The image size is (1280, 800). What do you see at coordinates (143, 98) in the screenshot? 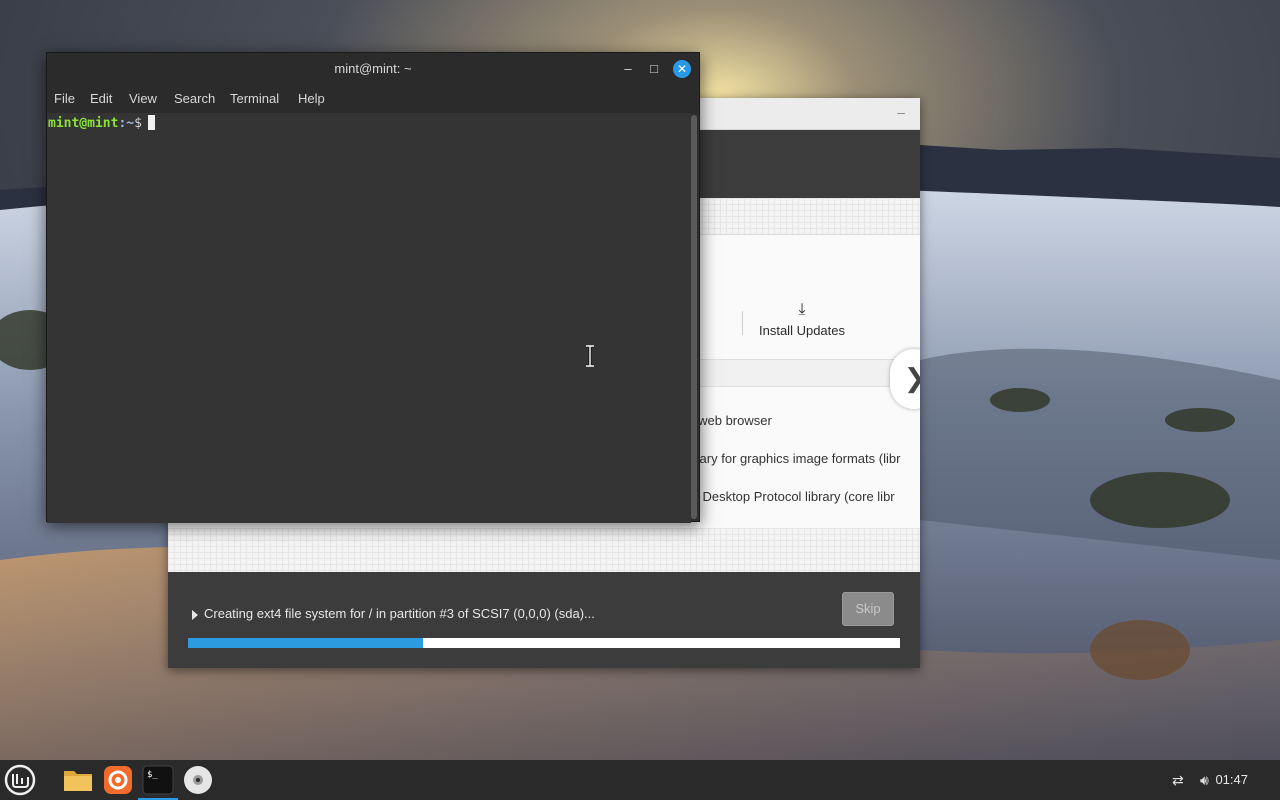
I see `menu-view: View` at bounding box center [143, 98].